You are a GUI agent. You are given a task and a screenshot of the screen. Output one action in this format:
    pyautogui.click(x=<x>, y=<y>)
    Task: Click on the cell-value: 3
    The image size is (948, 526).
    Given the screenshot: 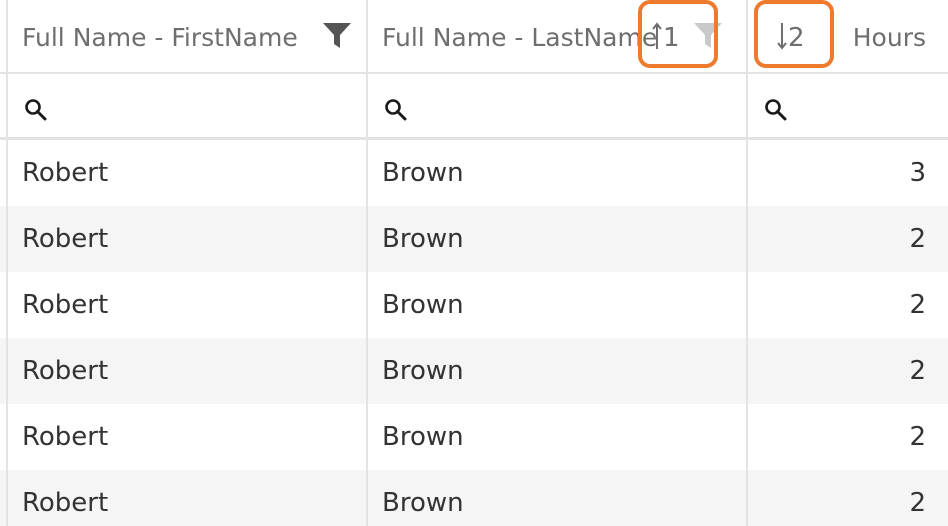 What is the action you would take?
    pyautogui.click(x=917, y=173)
    